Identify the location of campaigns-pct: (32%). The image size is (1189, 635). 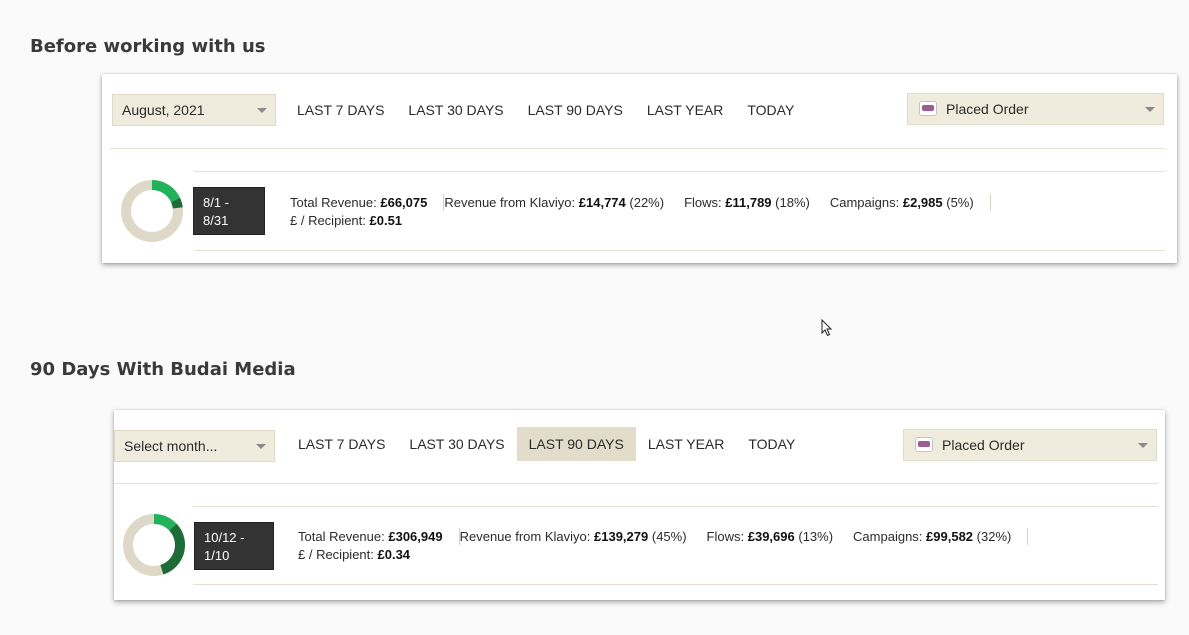
(994, 536).